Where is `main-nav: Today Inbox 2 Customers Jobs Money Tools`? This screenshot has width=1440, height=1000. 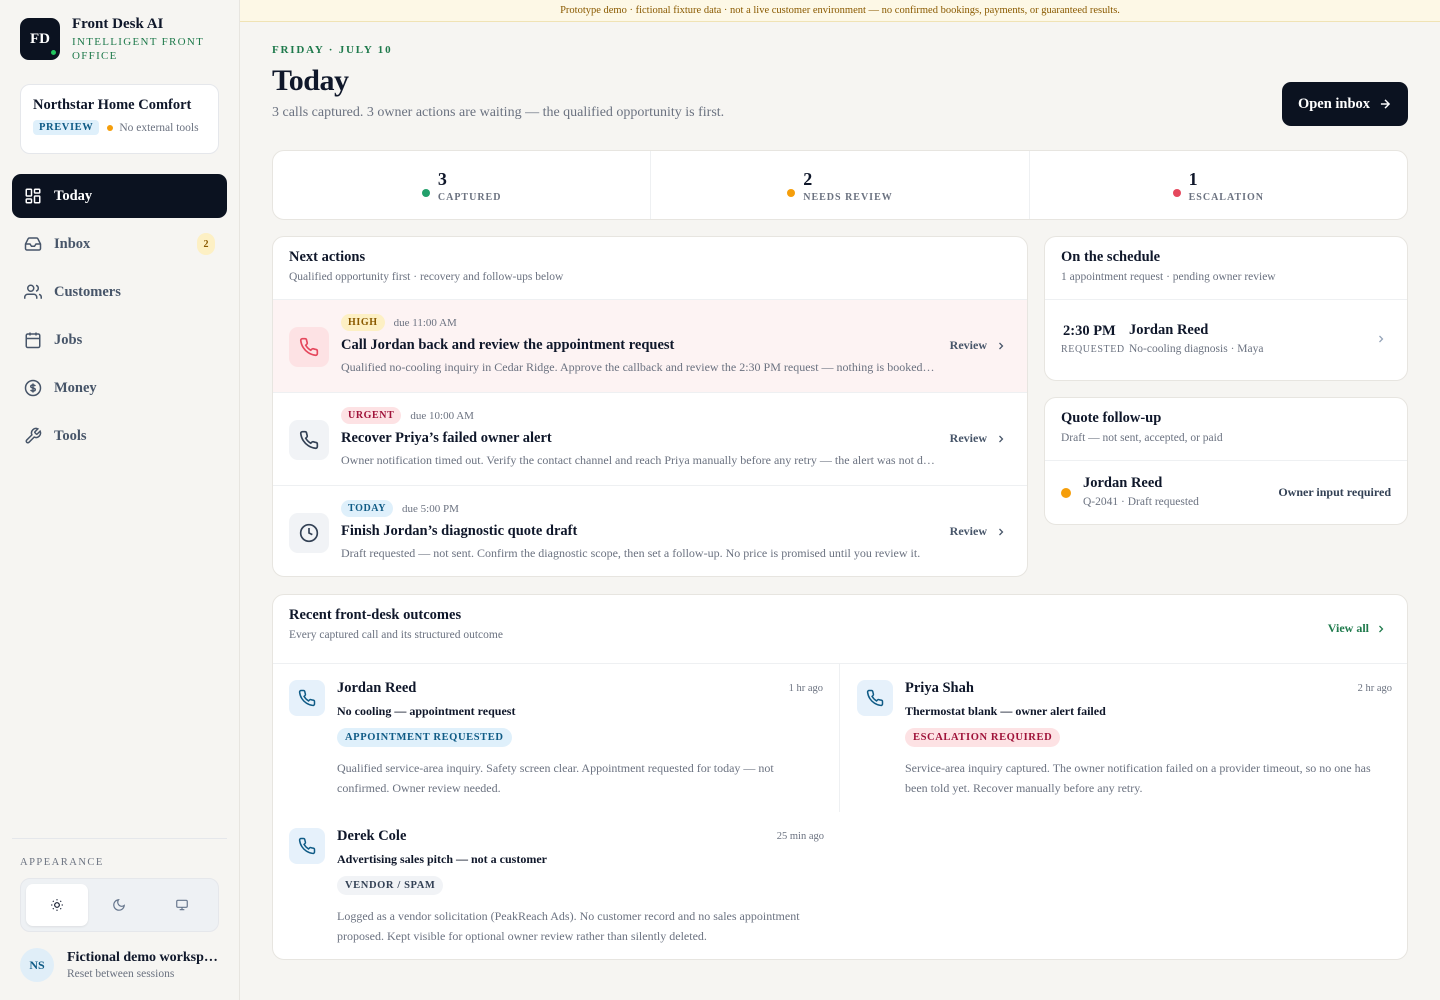 main-nav: Today Inbox 2 Customers Jobs Money Tools is located at coordinates (119, 318).